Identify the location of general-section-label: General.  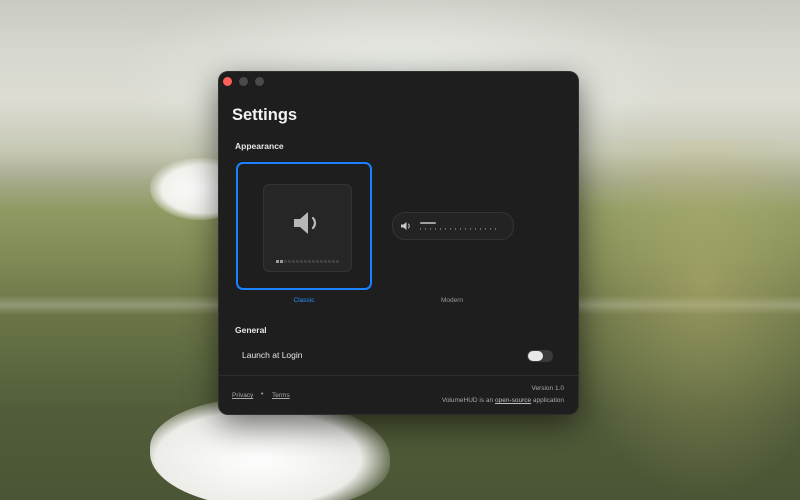
(251, 330).